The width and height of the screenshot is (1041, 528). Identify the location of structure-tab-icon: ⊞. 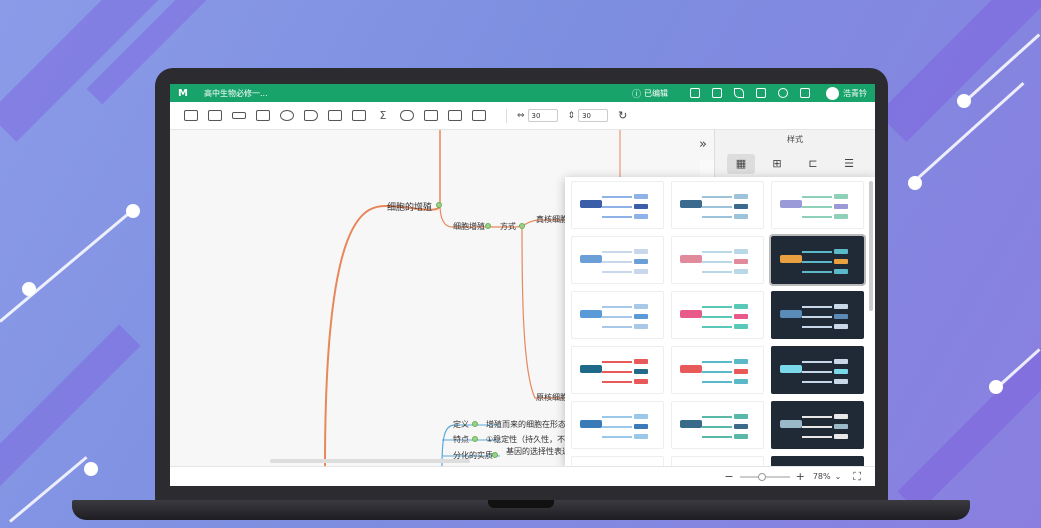
(777, 164).